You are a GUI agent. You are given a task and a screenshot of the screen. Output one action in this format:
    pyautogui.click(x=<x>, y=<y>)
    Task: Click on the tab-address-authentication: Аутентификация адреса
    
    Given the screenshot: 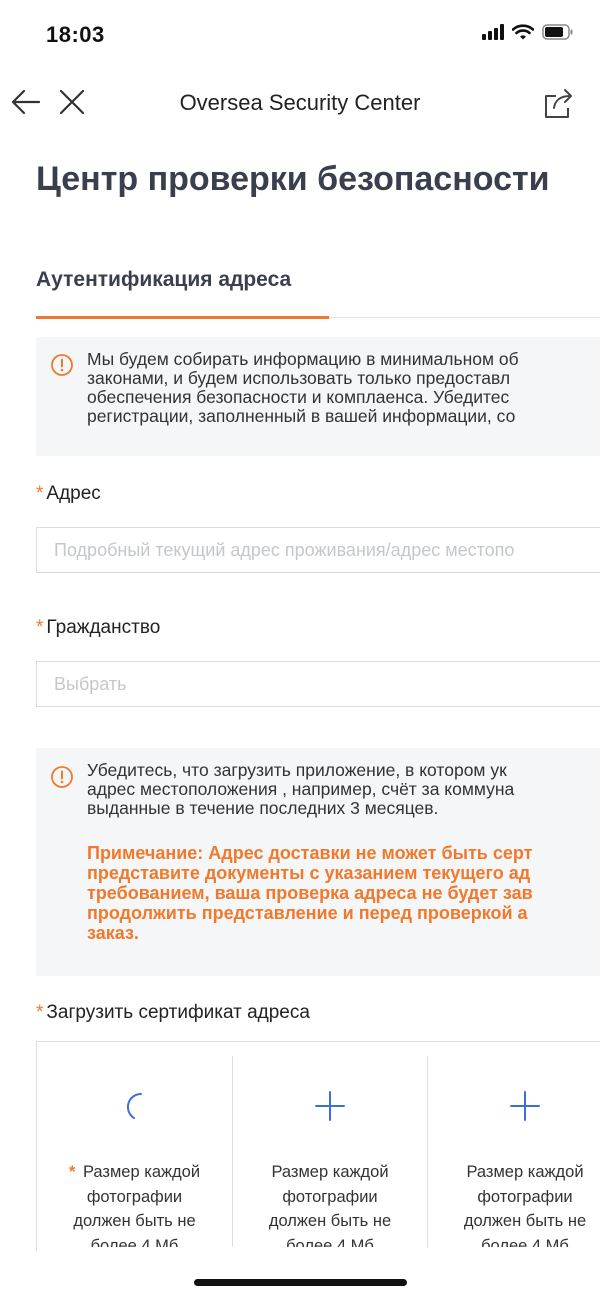 What is the action you would take?
    pyautogui.click(x=163, y=280)
    